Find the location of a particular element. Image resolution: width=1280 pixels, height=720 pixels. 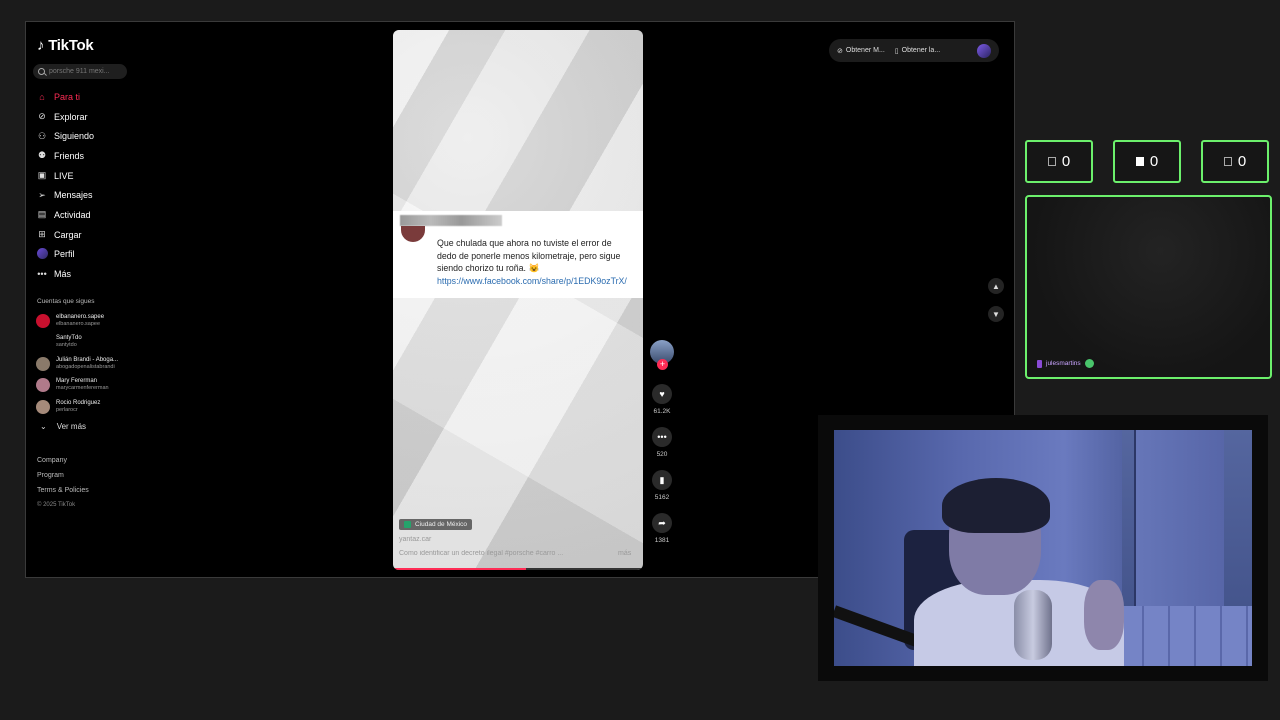

nav-label: Mensajes is located at coordinates (73, 195).